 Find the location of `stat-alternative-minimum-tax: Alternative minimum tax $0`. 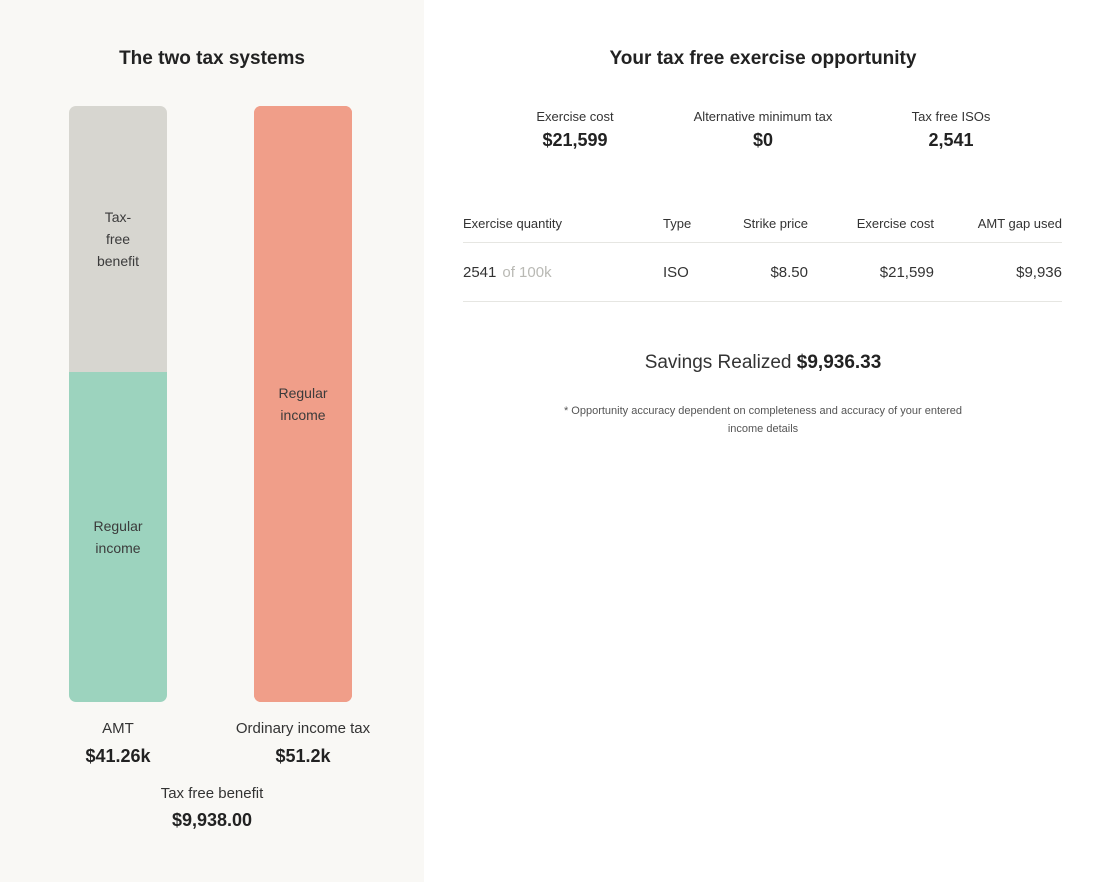

stat-alternative-minimum-tax: Alternative minimum tax $0 is located at coordinates (763, 129).